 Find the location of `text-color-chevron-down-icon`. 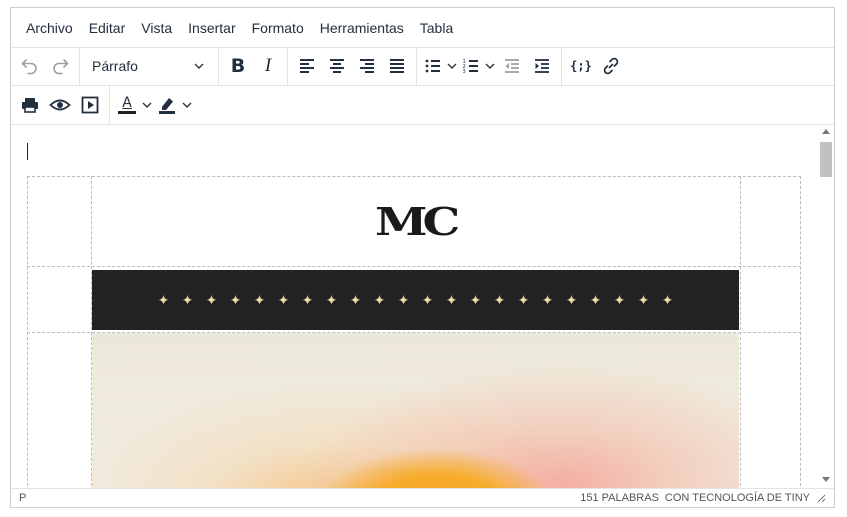

text-color-chevron-down-icon is located at coordinates (147, 105).